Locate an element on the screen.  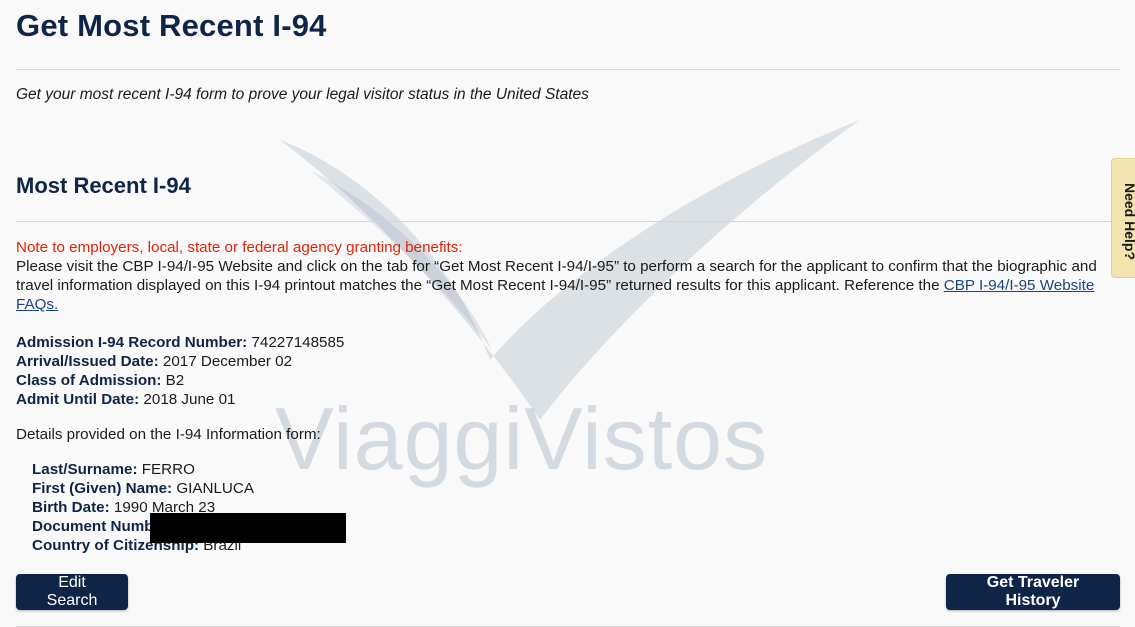
record-number-value: 74227148585 is located at coordinates (298, 342).